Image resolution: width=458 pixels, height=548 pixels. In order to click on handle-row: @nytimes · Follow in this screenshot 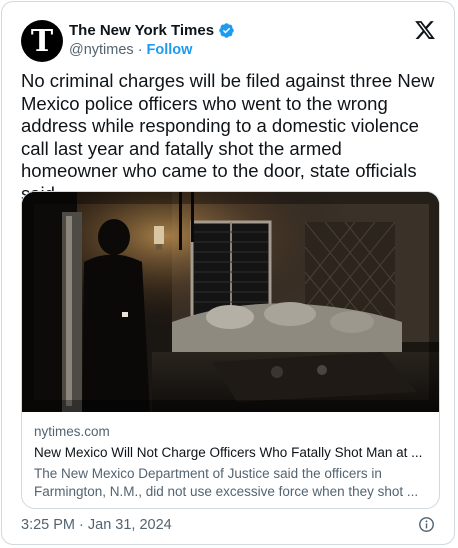, I will do `click(130, 50)`.